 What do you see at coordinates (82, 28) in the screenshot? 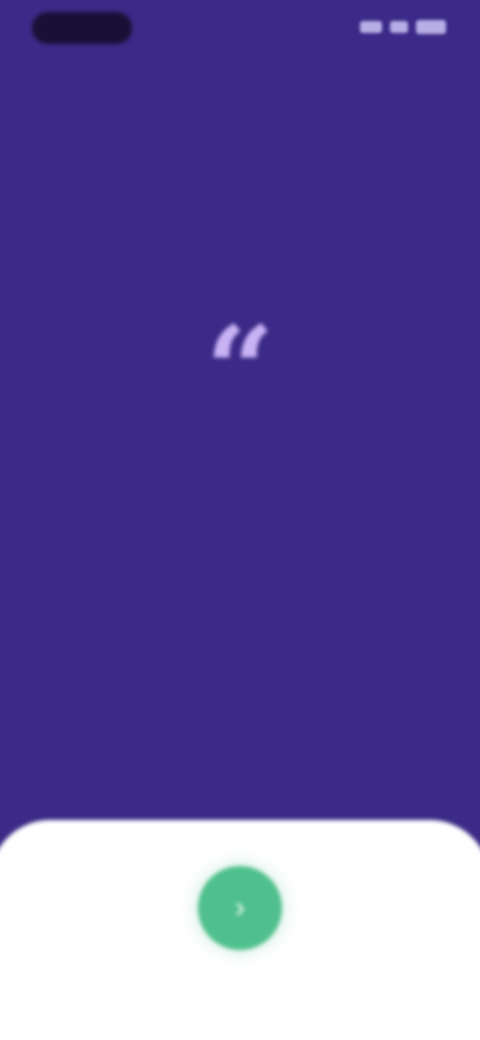
I see `status-time` at bounding box center [82, 28].